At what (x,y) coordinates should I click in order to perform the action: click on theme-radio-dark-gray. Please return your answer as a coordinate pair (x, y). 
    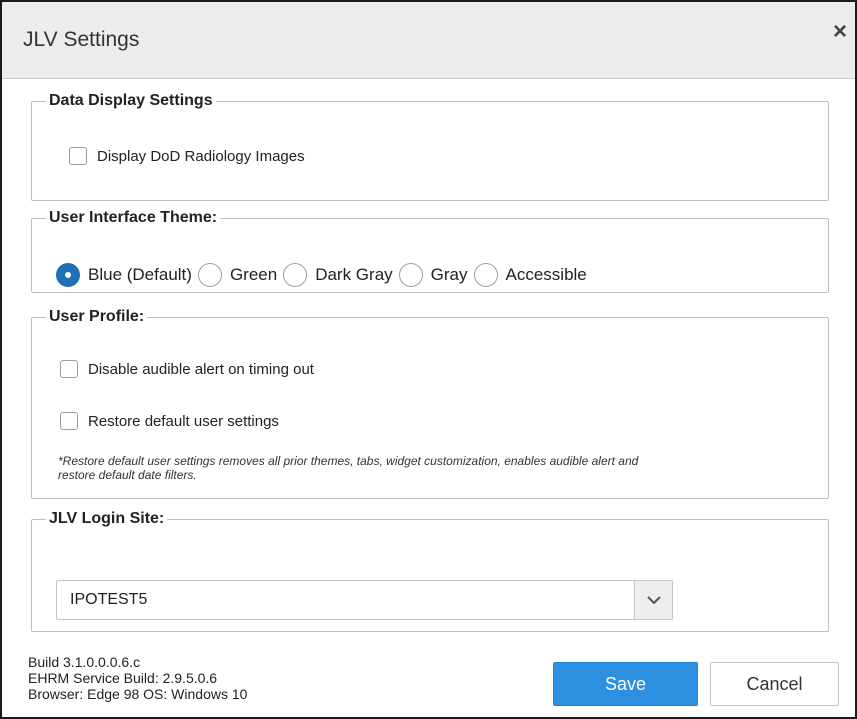
    Looking at the image, I should click on (295, 275).